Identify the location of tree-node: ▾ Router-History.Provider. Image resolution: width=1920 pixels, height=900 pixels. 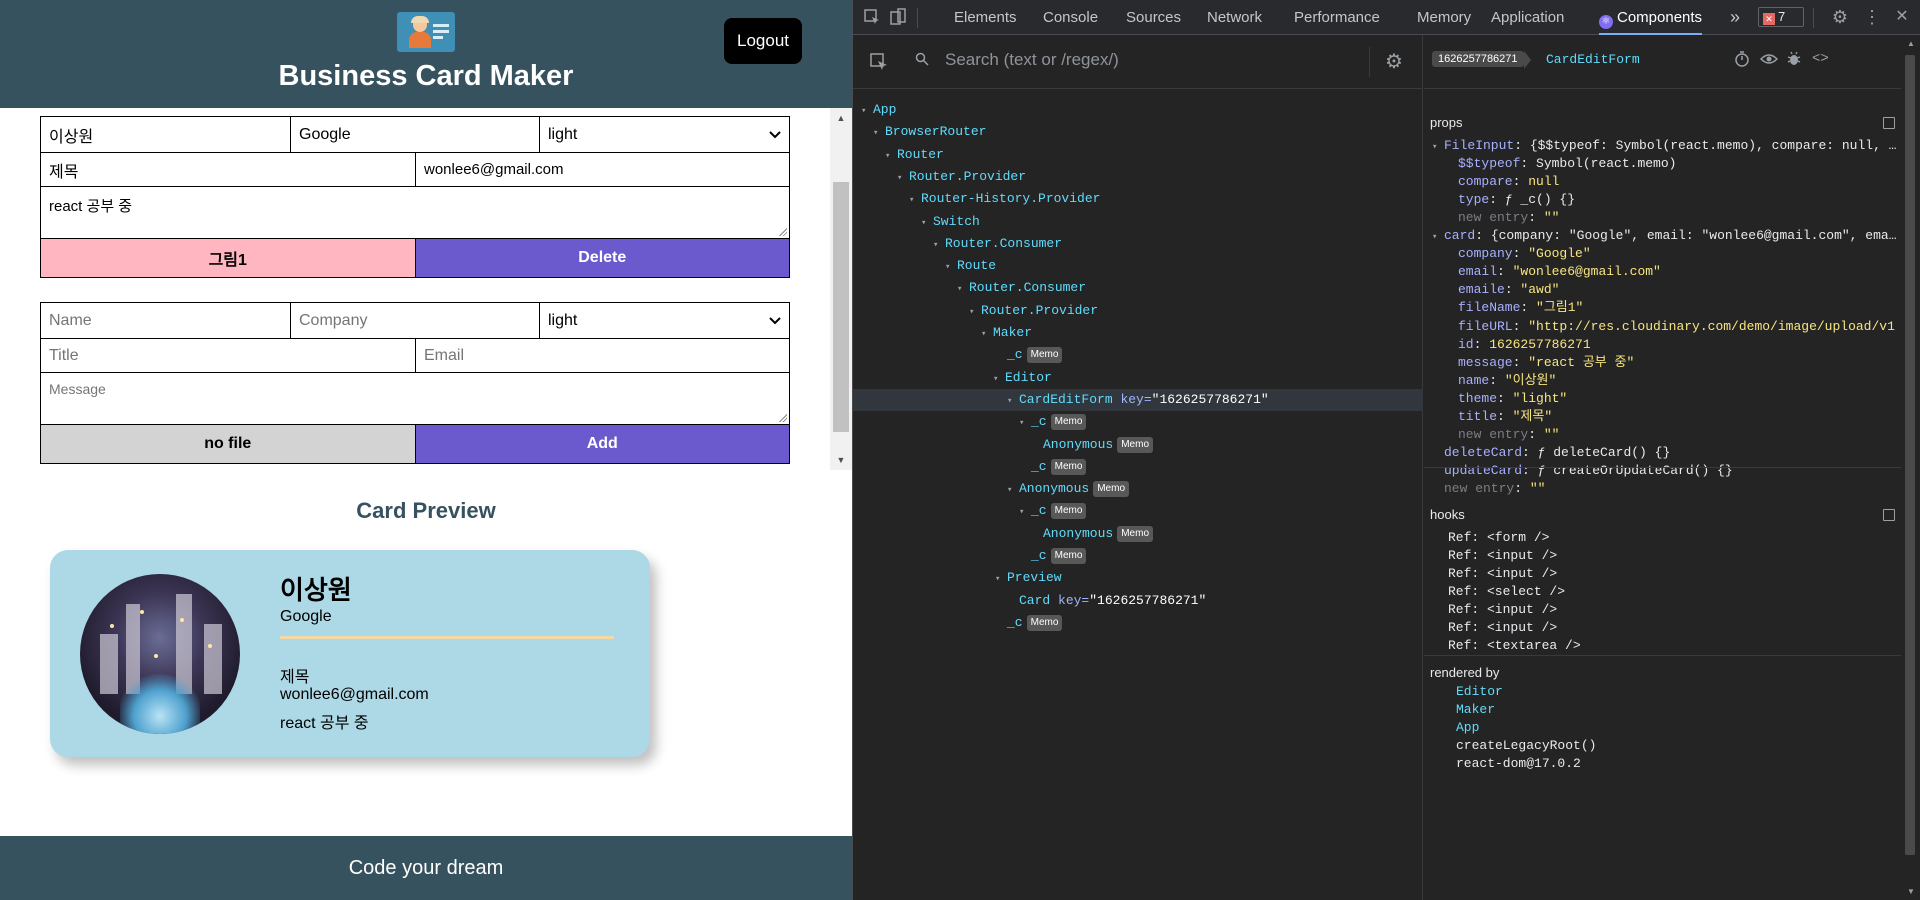
(1138, 199).